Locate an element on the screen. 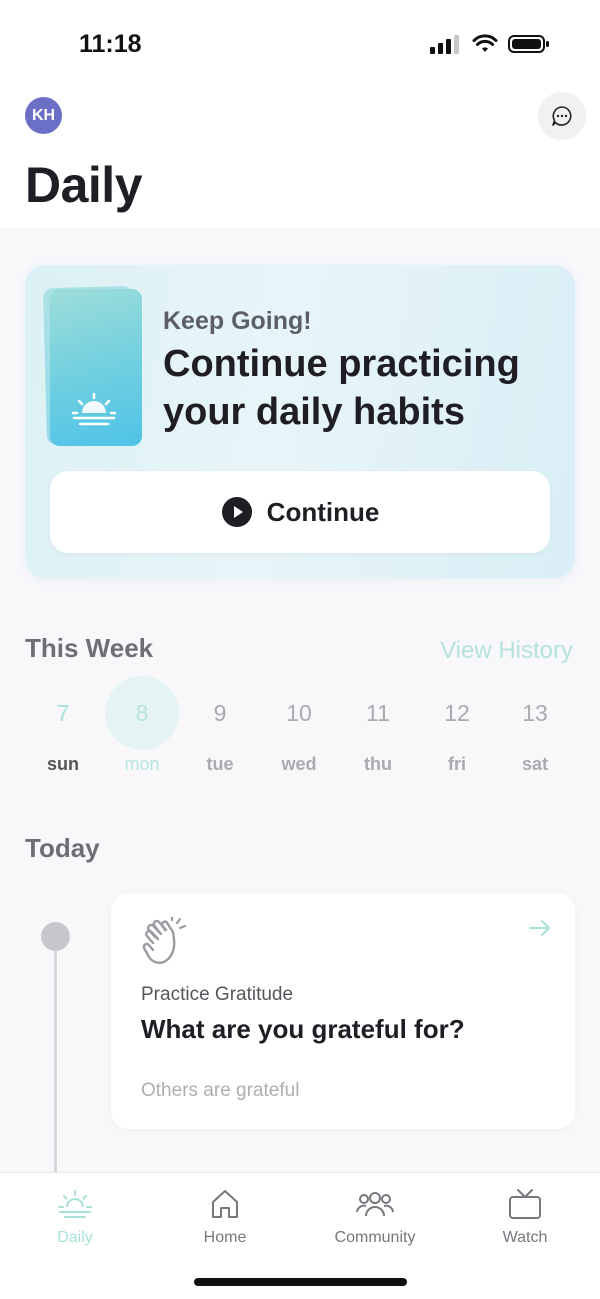 Image resolution: width=600 pixels, height=1299 pixels. day-number: 11 is located at coordinates (378, 712).